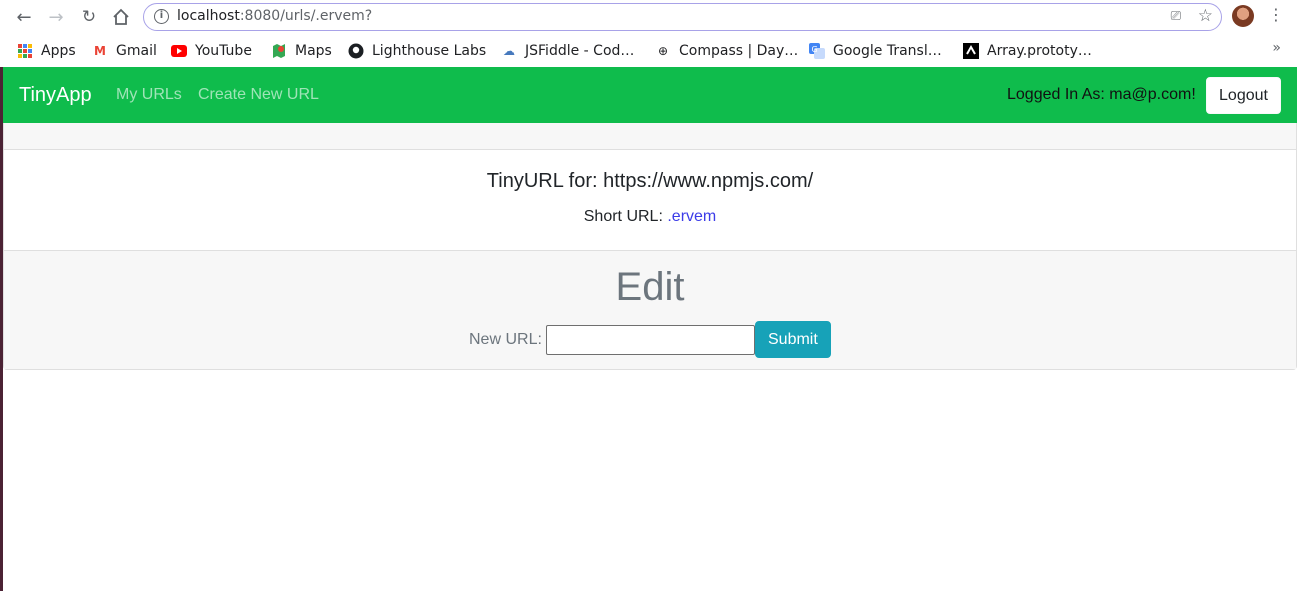 This screenshot has height=591, width=1297. What do you see at coordinates (313, 51) in the screenshot?
I see `bookmark-label: Maps` at bounding box center [313, 51].